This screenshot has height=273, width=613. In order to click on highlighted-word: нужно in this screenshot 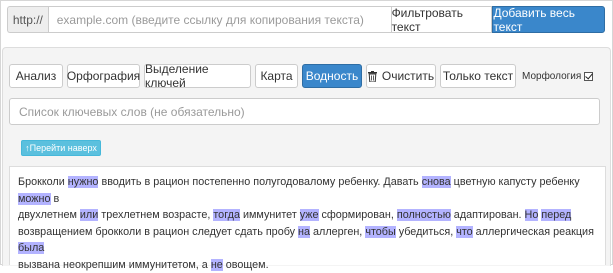, I will do `click(83, 182)`.